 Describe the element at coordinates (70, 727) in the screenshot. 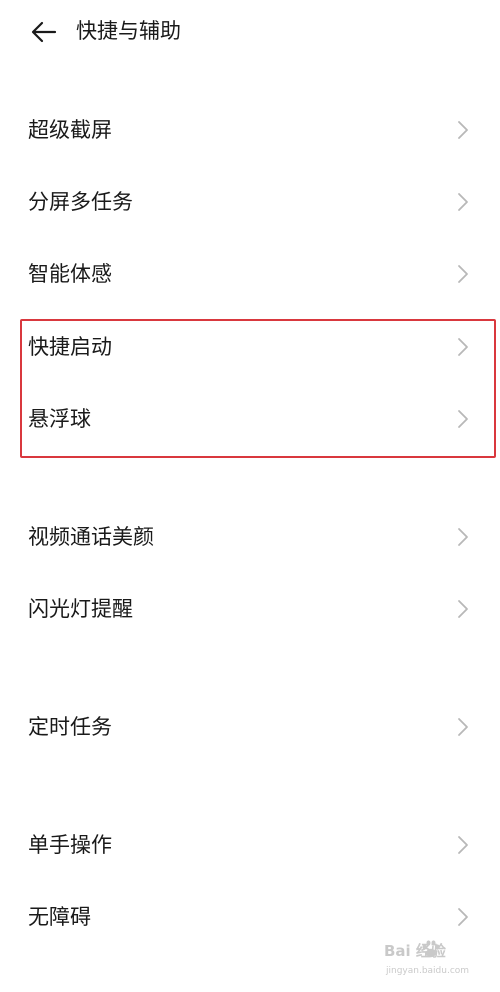

I see `settings-item-label: 定时任务` at that location.